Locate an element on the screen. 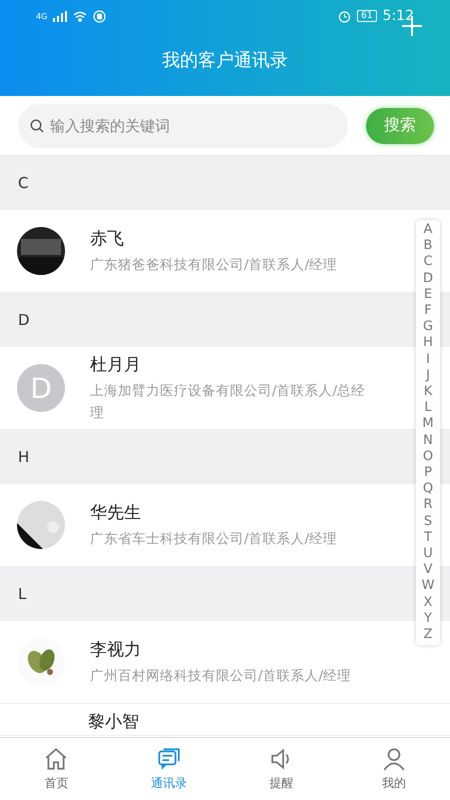 This screenshot has height=800, width=450. chat-icon is located at coordinates (169, 759).